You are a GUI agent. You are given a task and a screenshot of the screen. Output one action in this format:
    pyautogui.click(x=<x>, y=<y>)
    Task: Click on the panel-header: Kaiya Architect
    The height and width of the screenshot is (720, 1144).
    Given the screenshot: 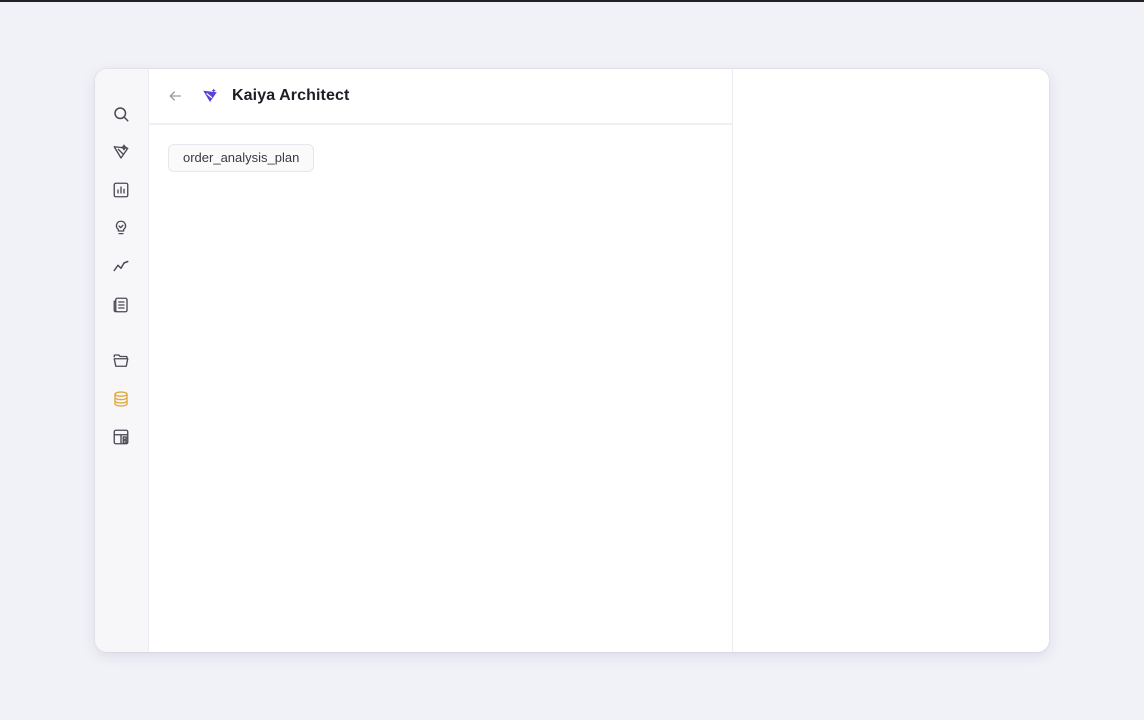 What is the action you would take?
    pyautogui.click(x=440, y=97)
    